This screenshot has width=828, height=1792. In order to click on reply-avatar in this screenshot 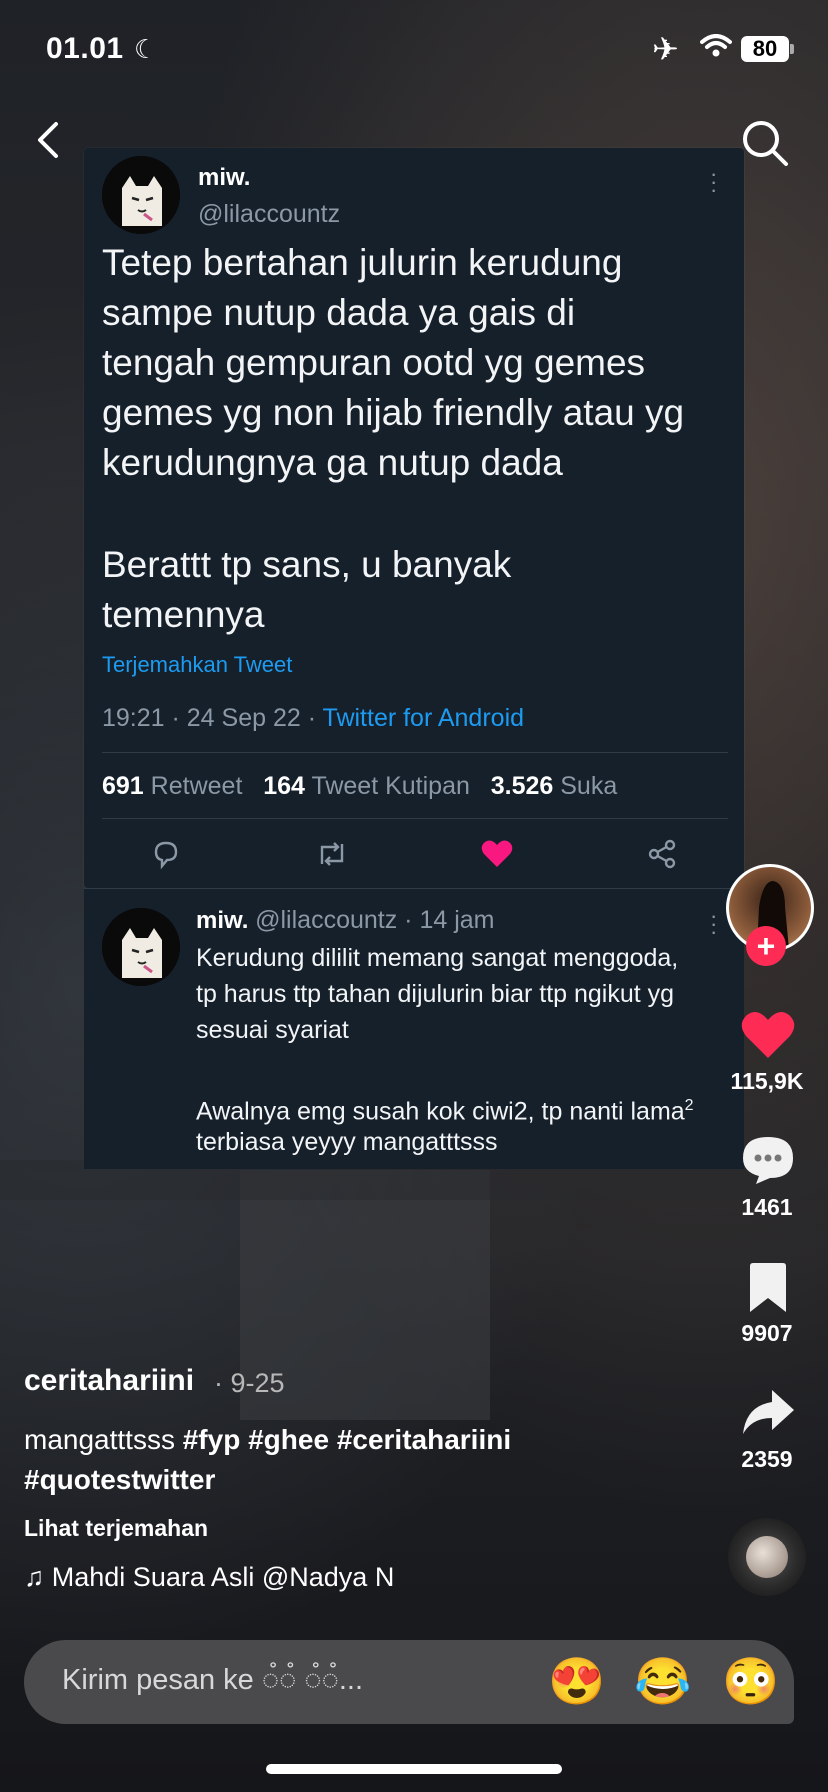, I will do `click(141, 947)`.